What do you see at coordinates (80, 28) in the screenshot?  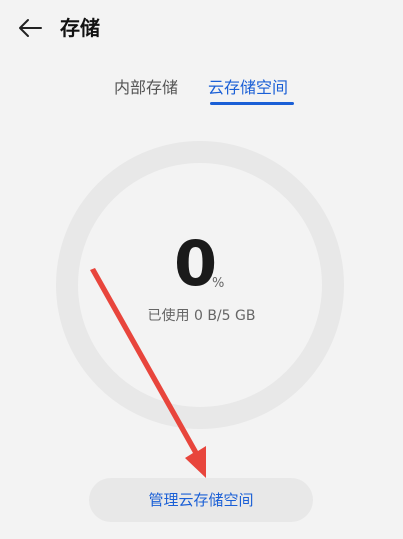 I see `page-title: 存储` at bounding box center [80, 28].